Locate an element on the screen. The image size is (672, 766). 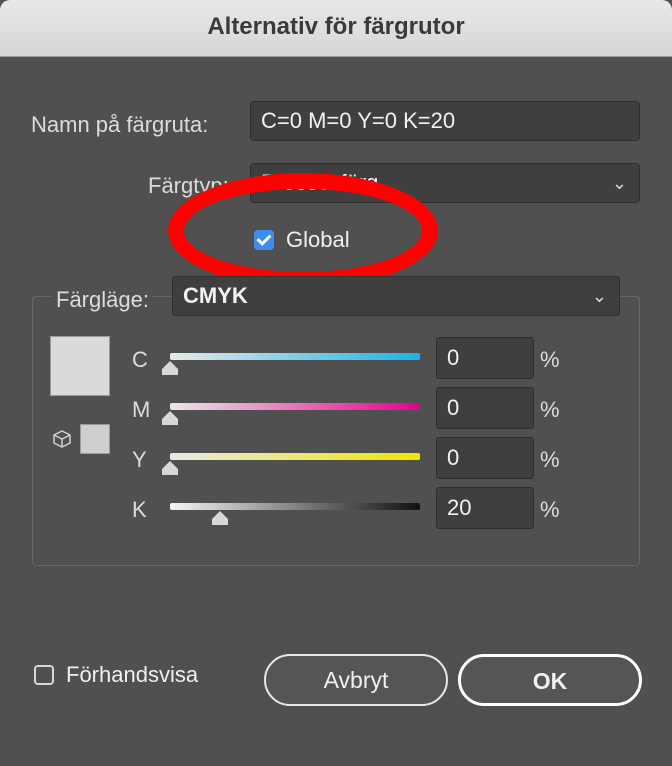
color-preview-swatch is located at coordinates (80, 366).